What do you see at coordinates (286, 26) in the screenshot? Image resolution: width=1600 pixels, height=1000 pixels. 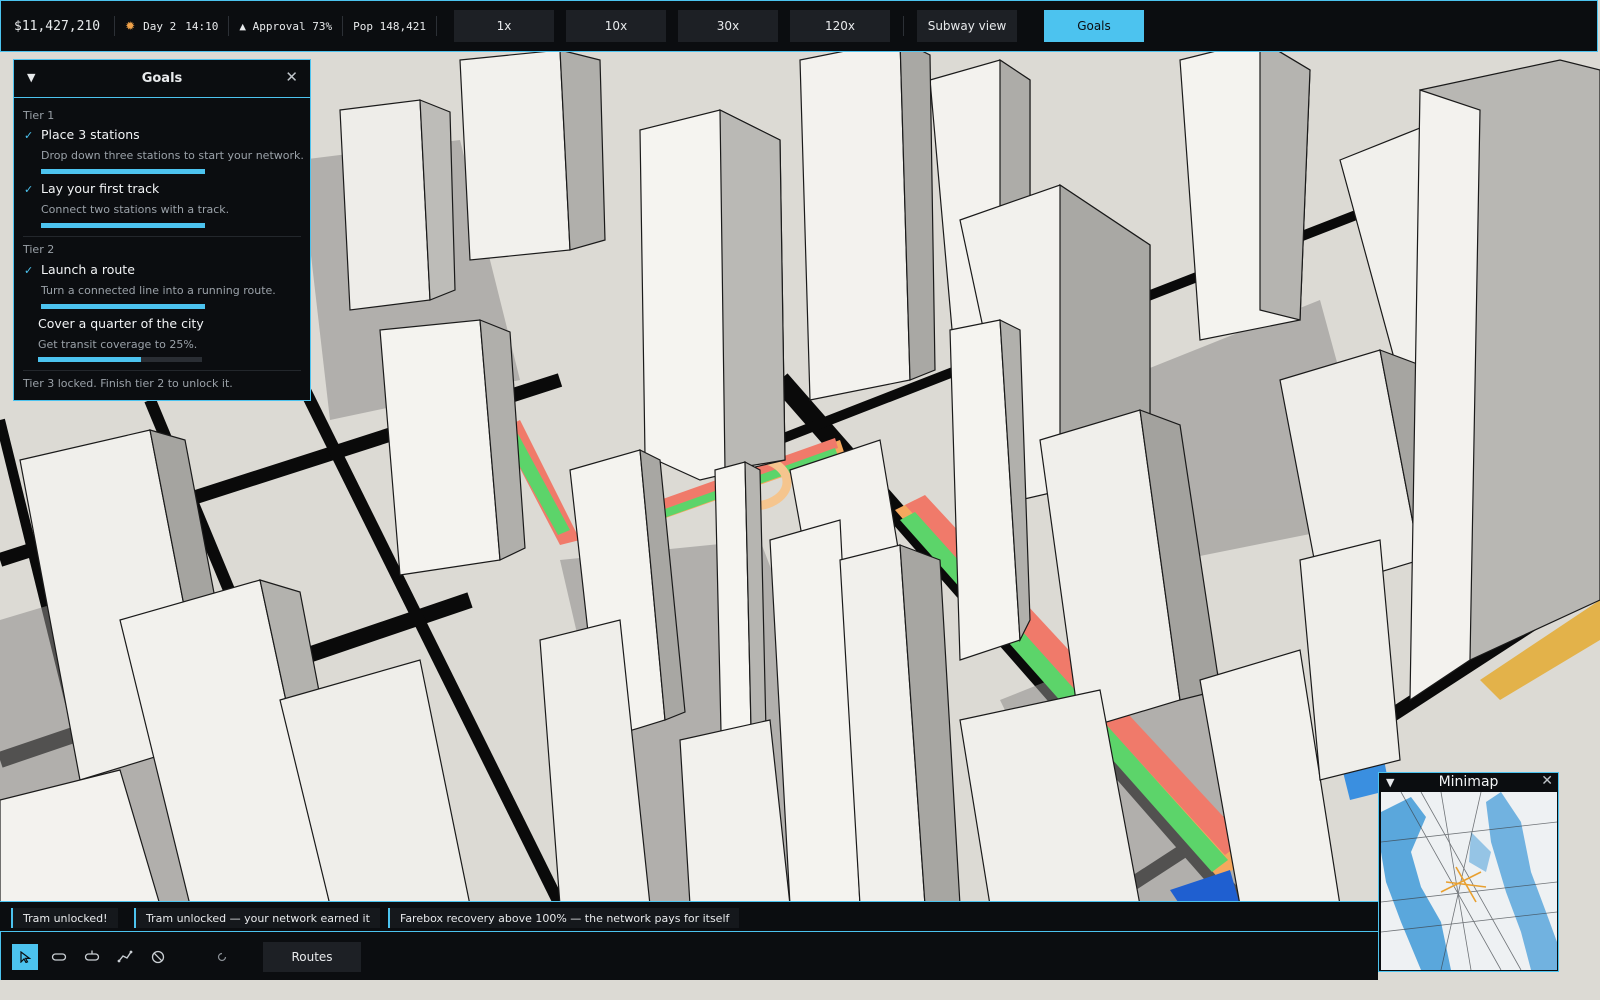 I see `approval-readout: ▲ Approval 73%` at bounding box center [286, 26].